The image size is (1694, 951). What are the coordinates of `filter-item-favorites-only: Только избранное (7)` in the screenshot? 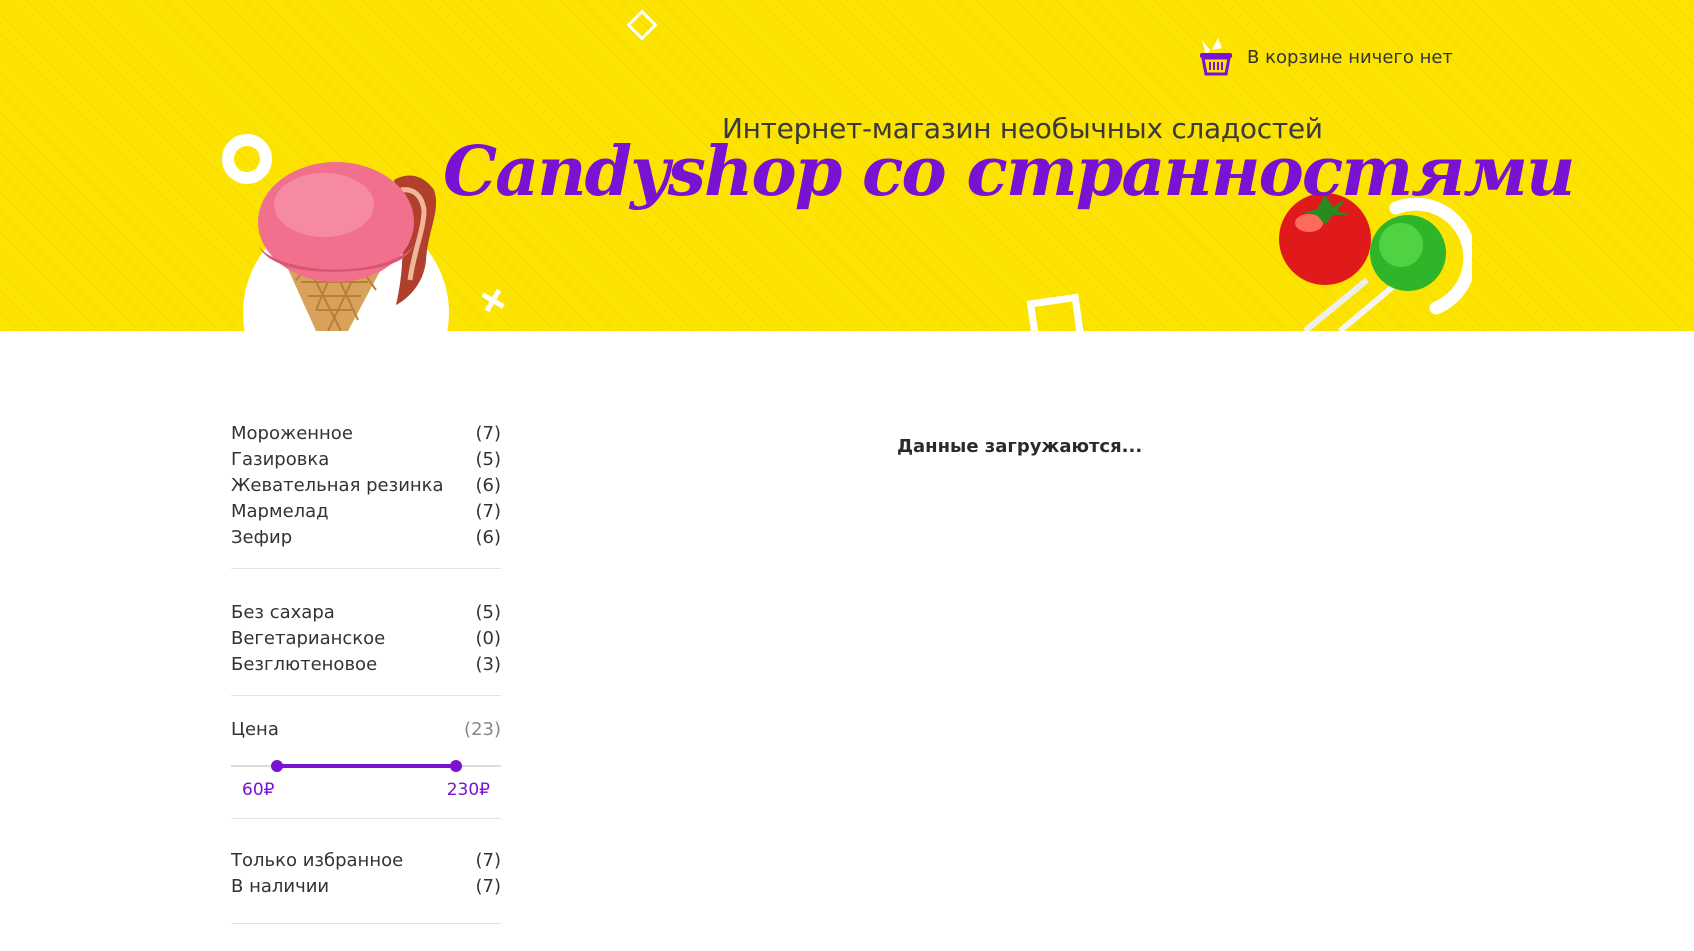 It's located at (366, 860).